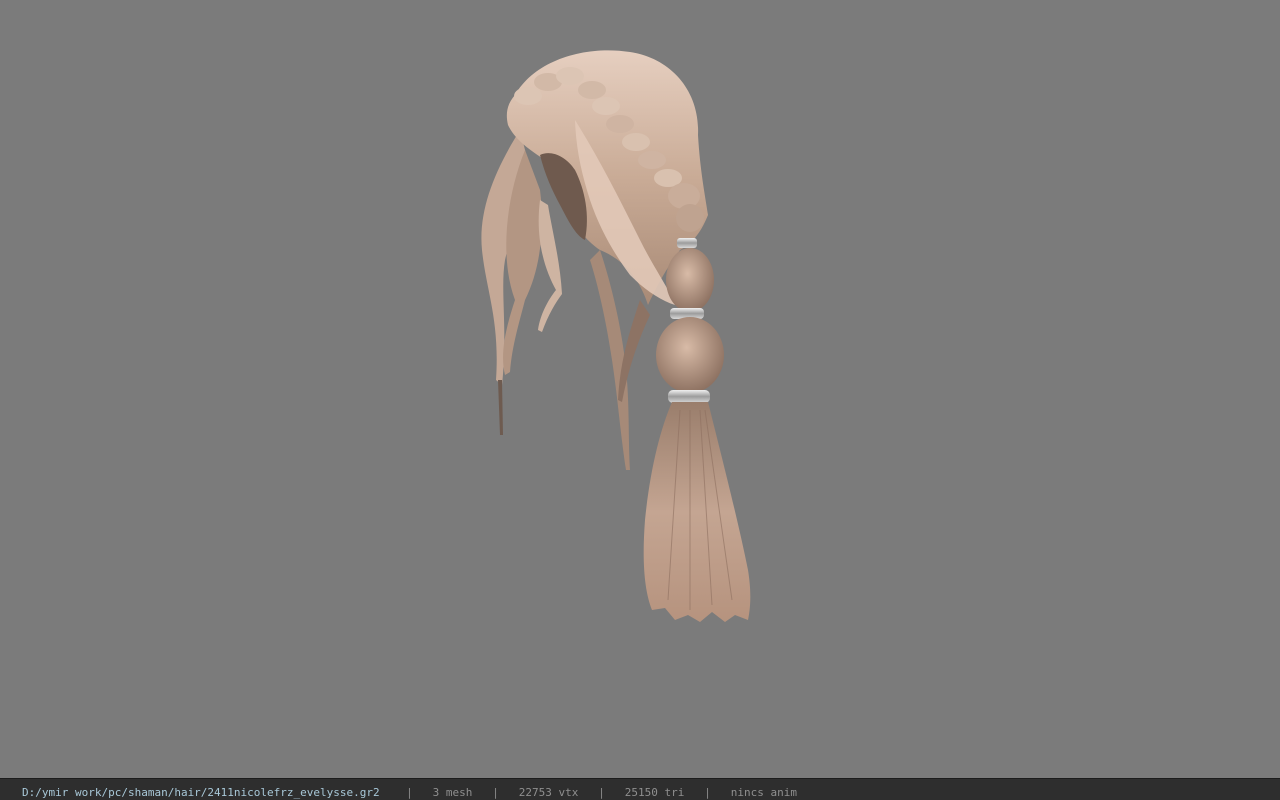 The width and height of the screenshot is (1280, 800). Describe the element at coordinates (654, 792) in the screenshot. I see `status-triangle-count: 25150 tri` at that location.